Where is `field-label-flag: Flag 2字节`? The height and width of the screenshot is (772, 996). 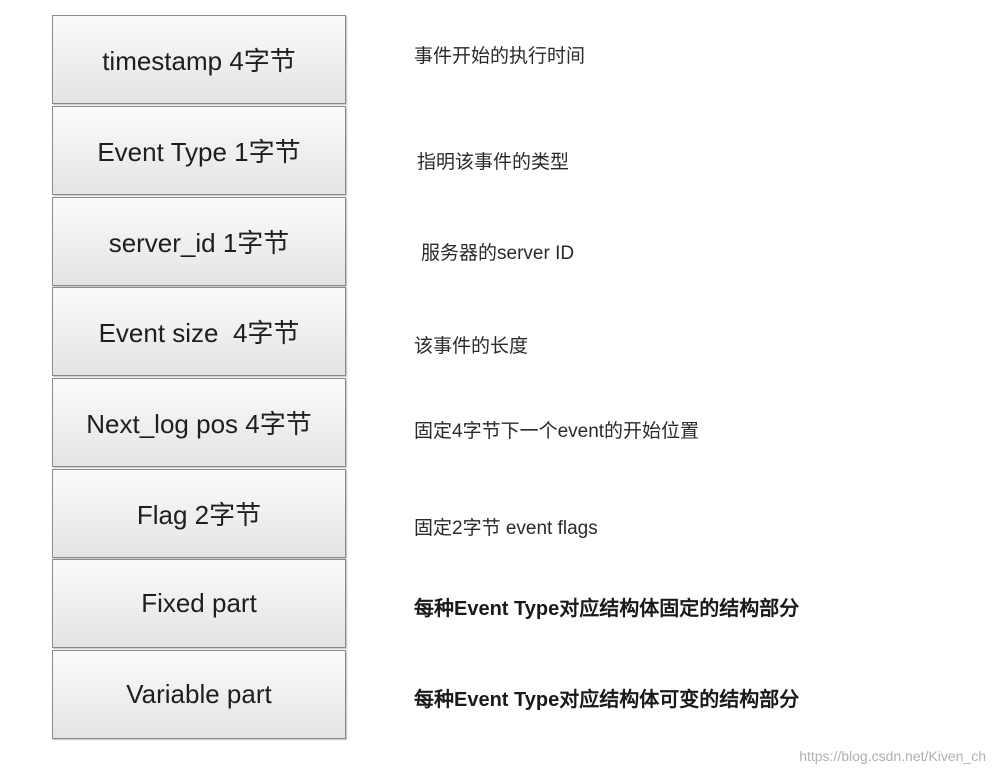 field-label-flag: Flag 2字节 is located at coordinates (199, 515).